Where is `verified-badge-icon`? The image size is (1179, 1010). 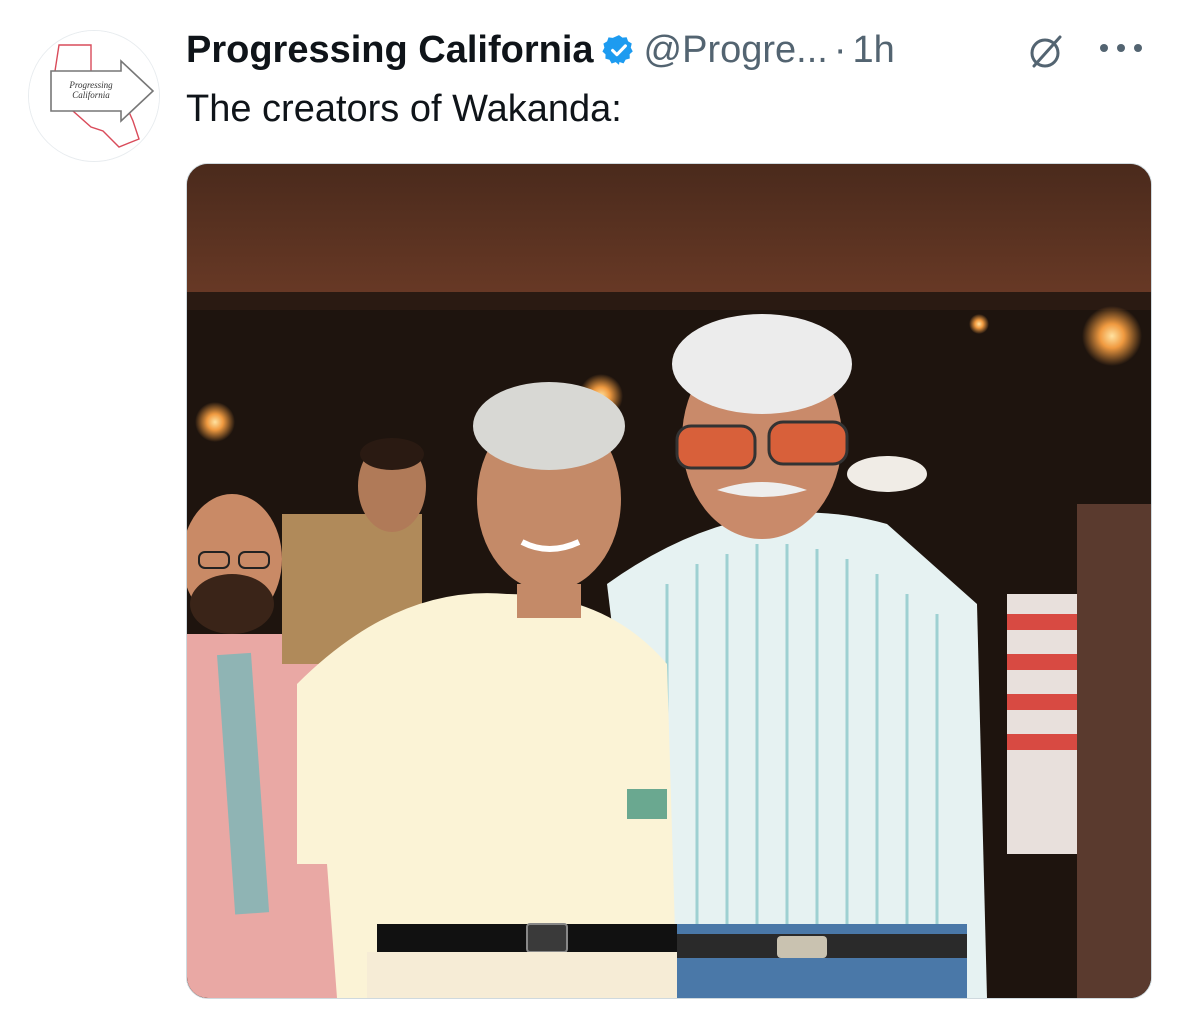 verified-badge-icon is located at coordinates (618, 50).